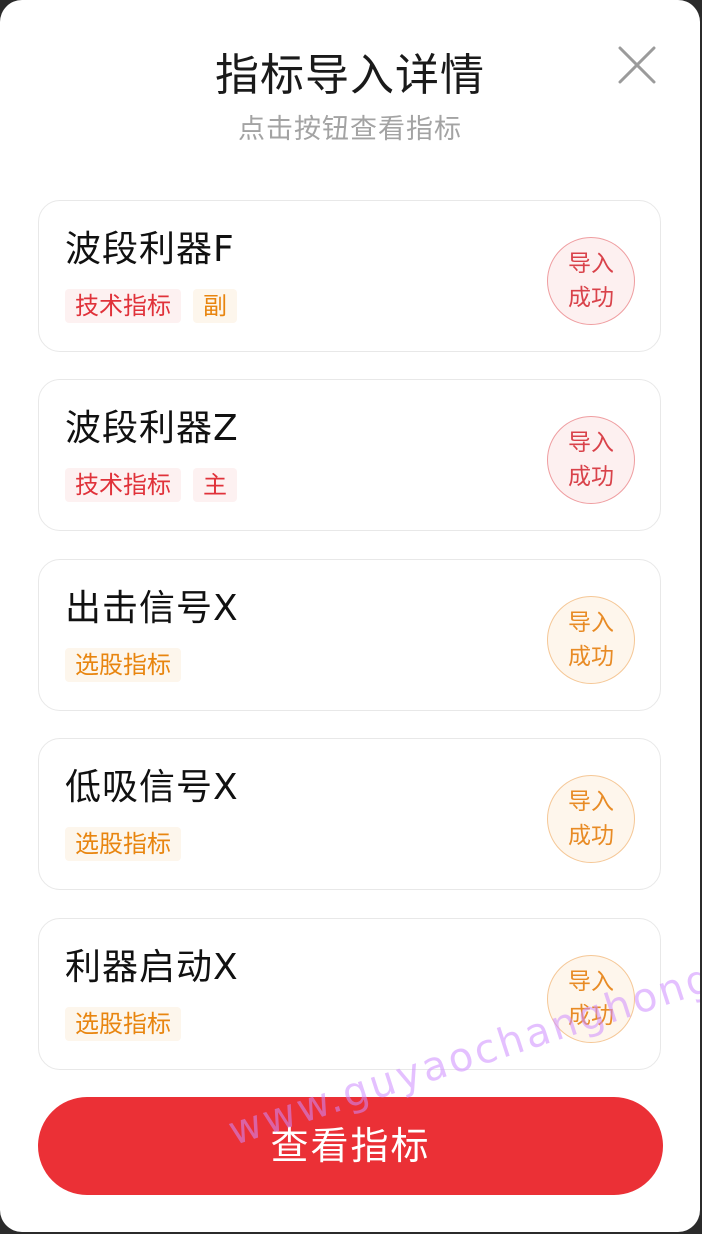 Image resolution: width=702 pixels, height=1234 pixels. I want to click on indicator-name: 出击信号X, so click(152, 608).